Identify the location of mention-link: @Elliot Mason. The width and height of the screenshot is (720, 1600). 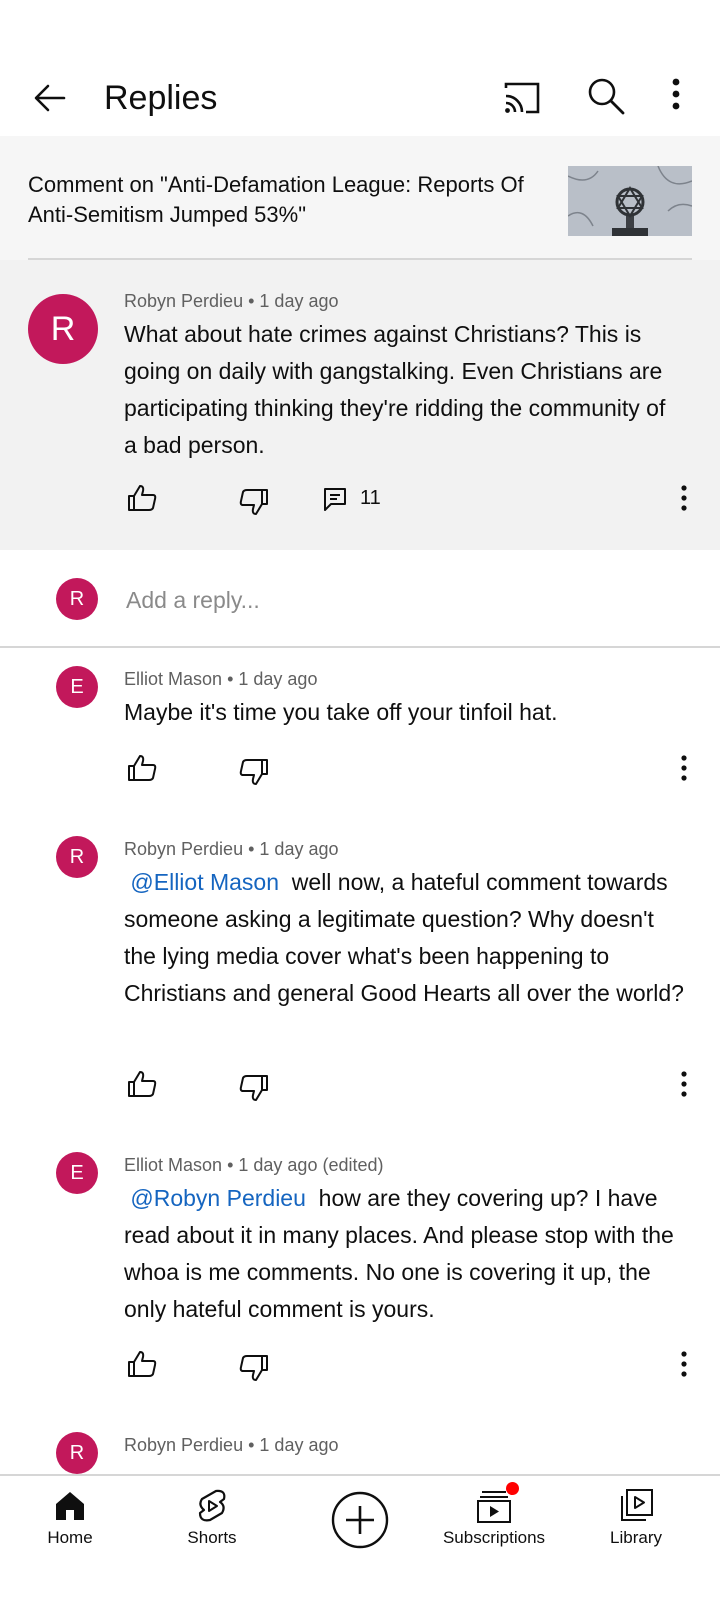
(204, 882).